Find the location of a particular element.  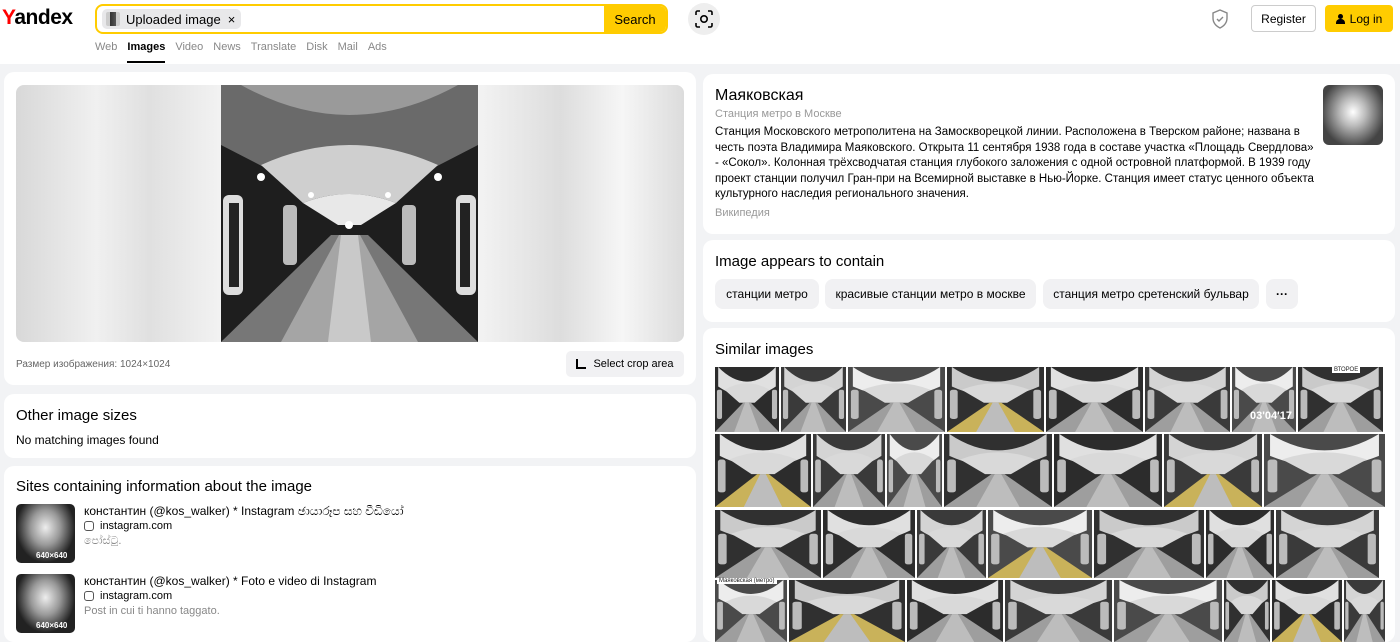

similar-title: Similar images is located at coordinates (764, 349).